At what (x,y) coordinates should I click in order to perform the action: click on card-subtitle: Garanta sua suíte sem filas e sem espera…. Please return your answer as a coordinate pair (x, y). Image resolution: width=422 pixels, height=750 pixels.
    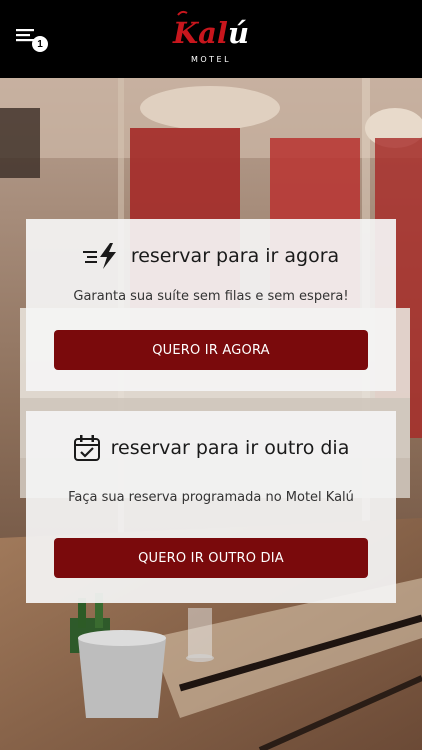
    Looking at the image, I should click on (211, 296).